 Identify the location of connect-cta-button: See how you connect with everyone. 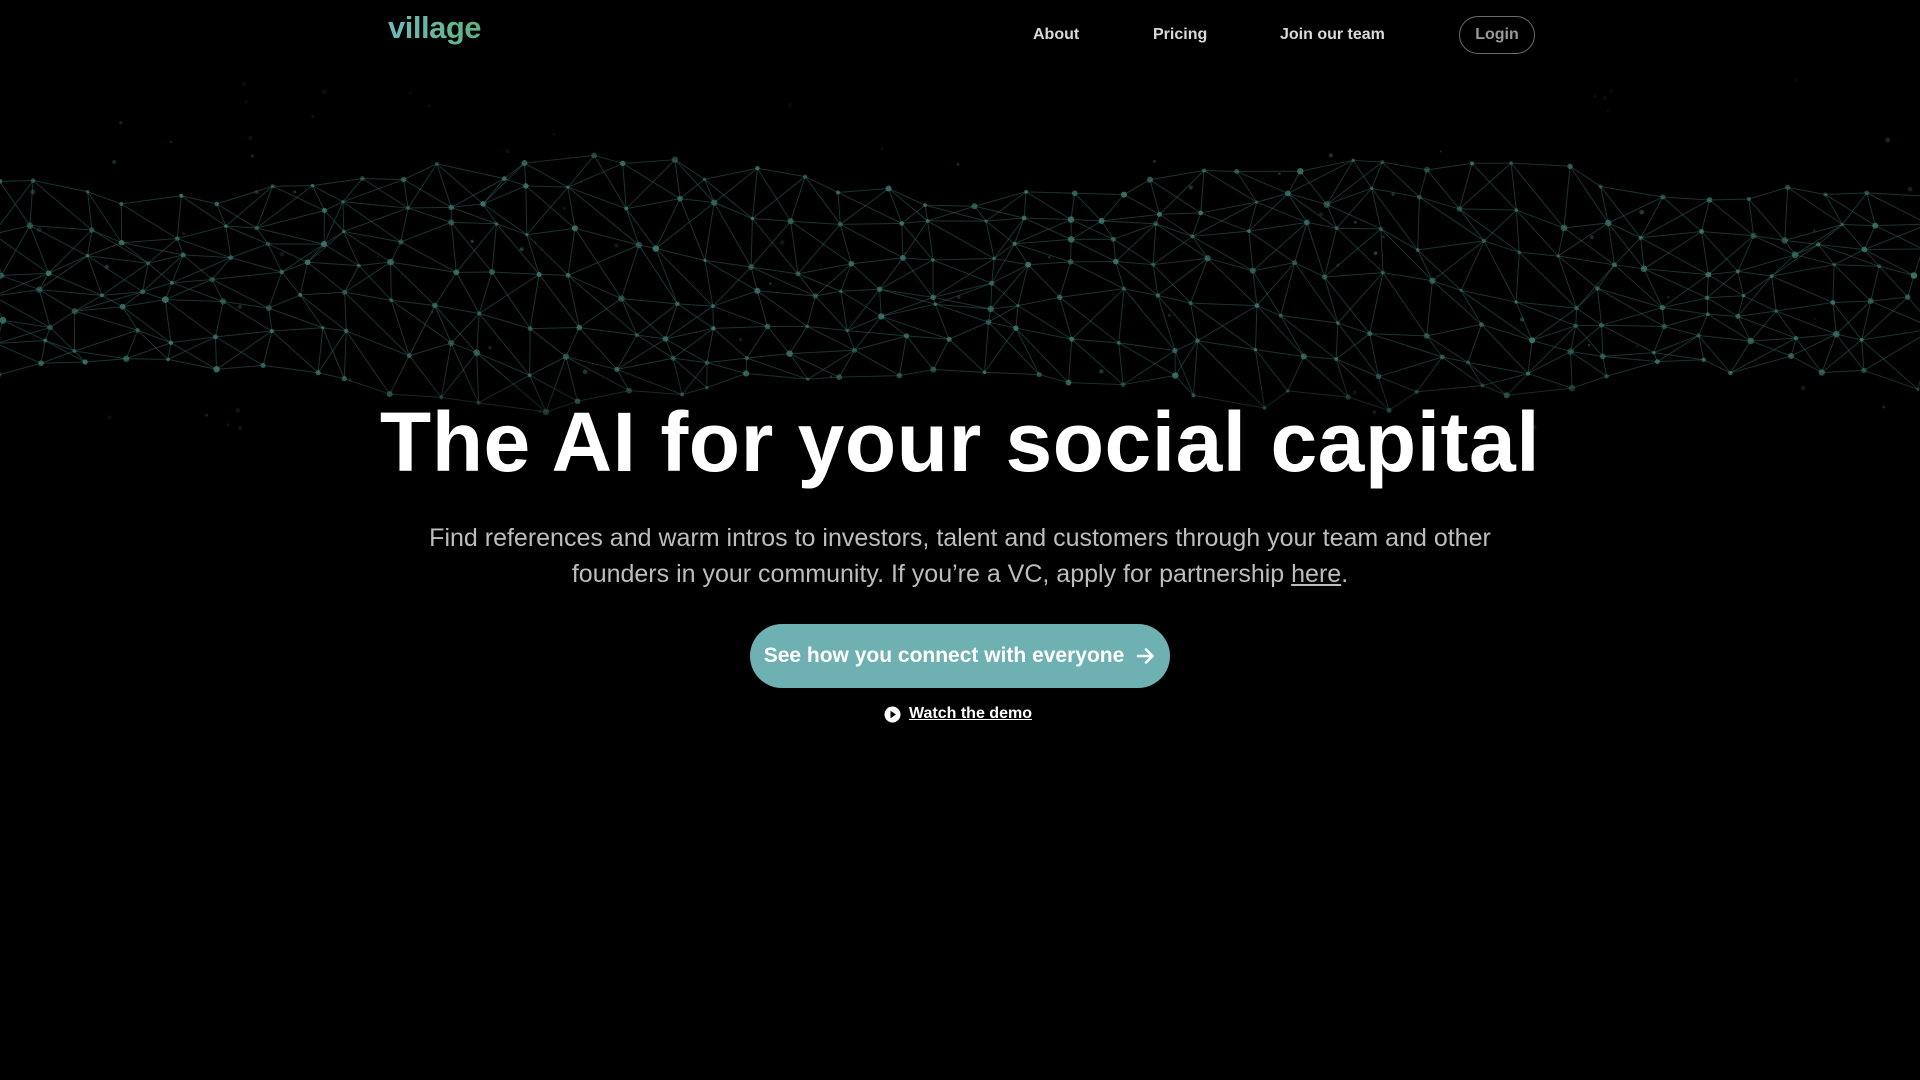
(960, 656).